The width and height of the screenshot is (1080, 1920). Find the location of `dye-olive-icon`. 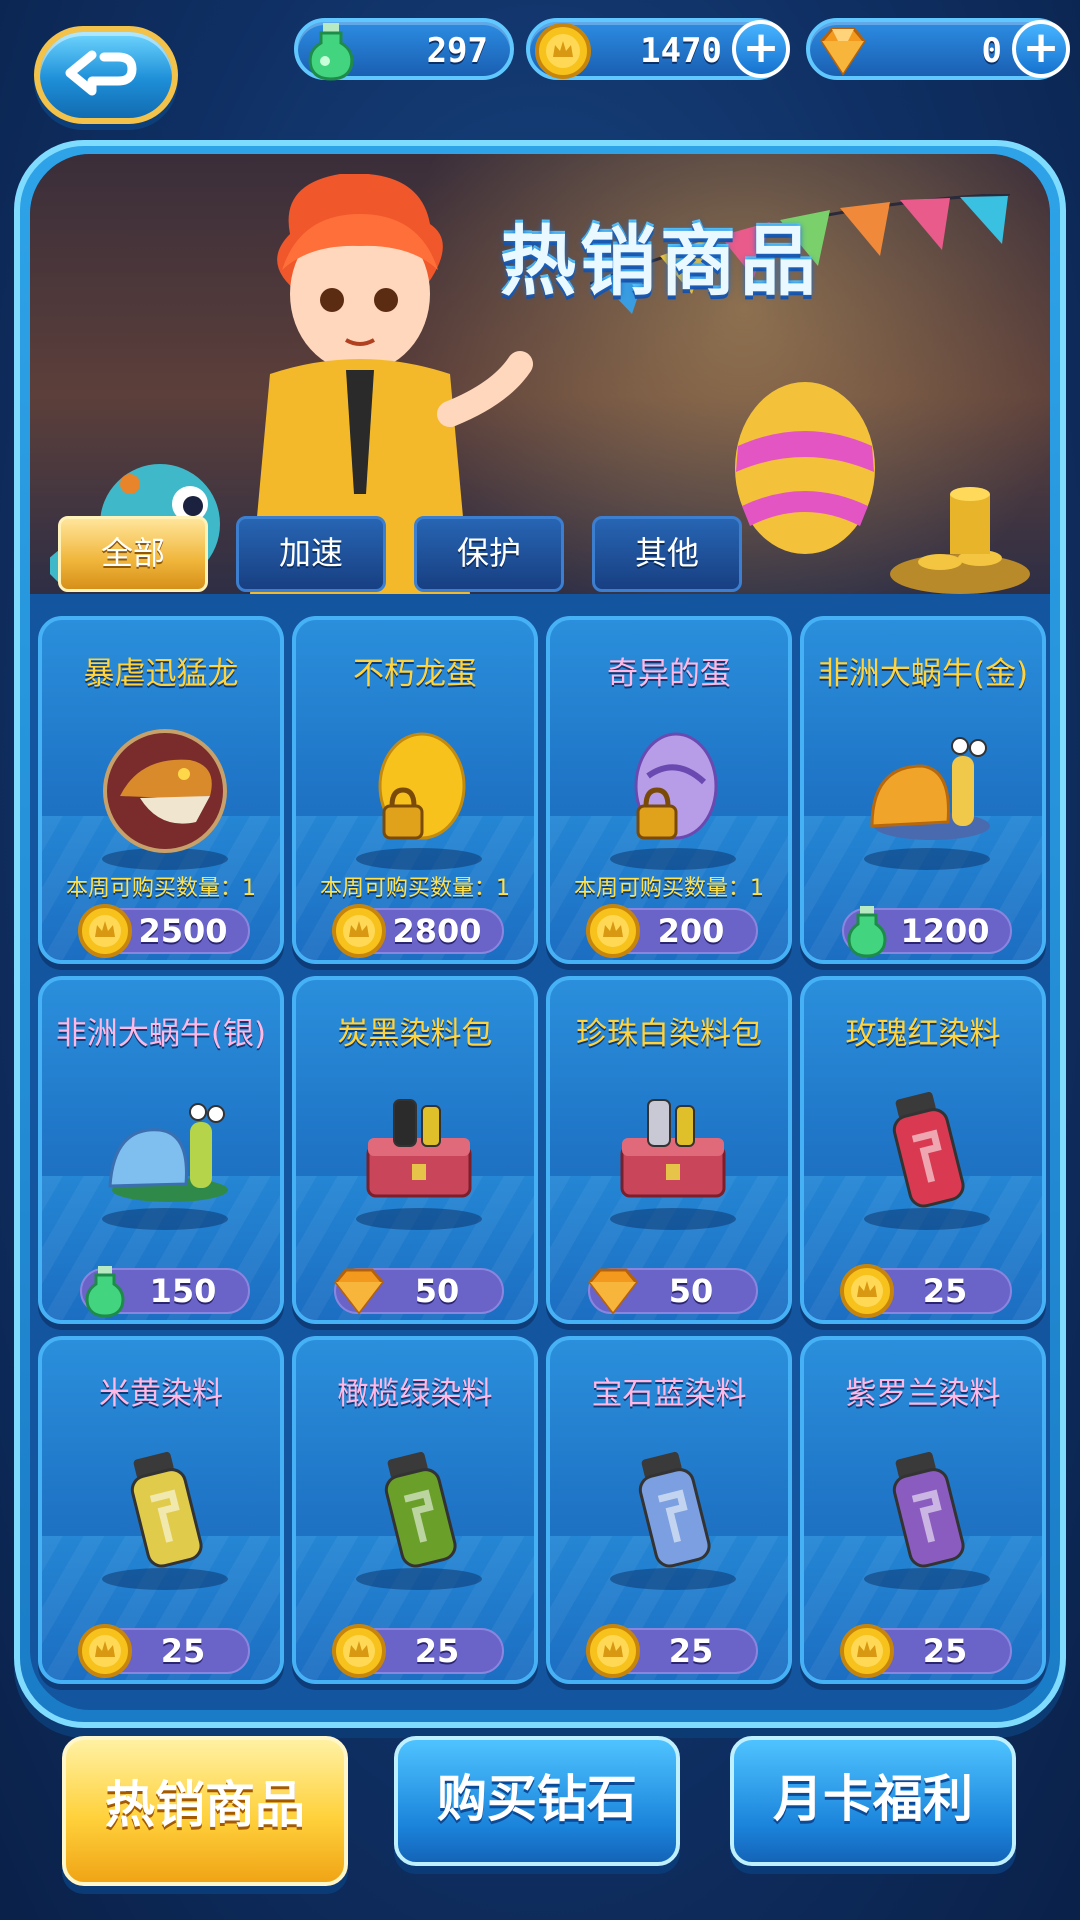

dye-olive-icon is located at coordinates (419, 1511).